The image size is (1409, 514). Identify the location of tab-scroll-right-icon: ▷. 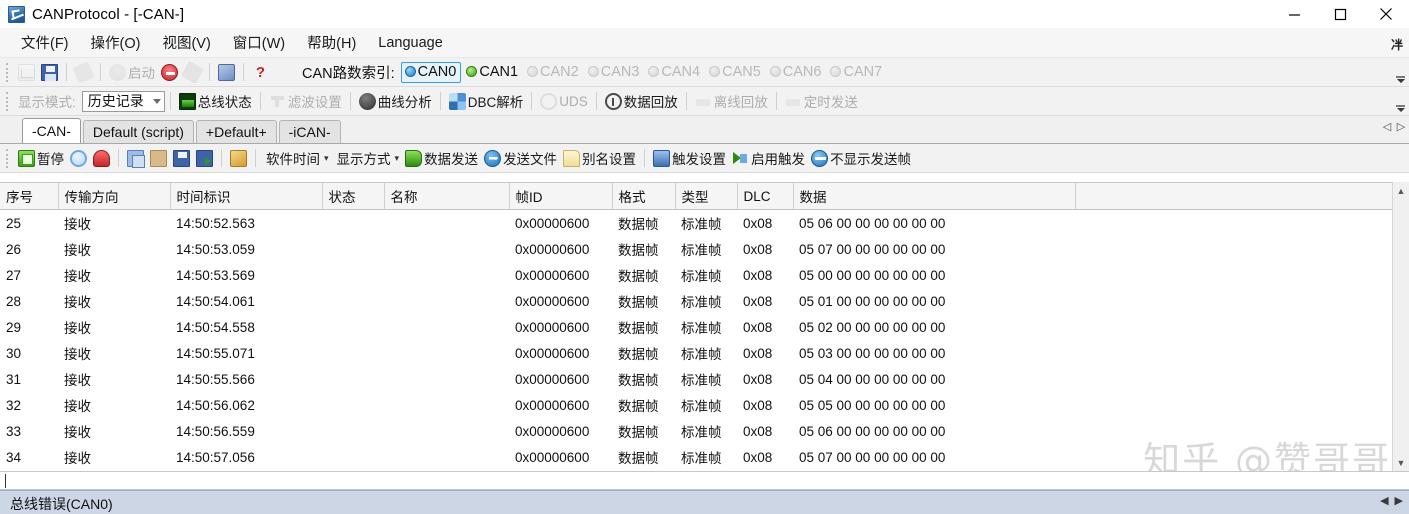
(1401, 126).